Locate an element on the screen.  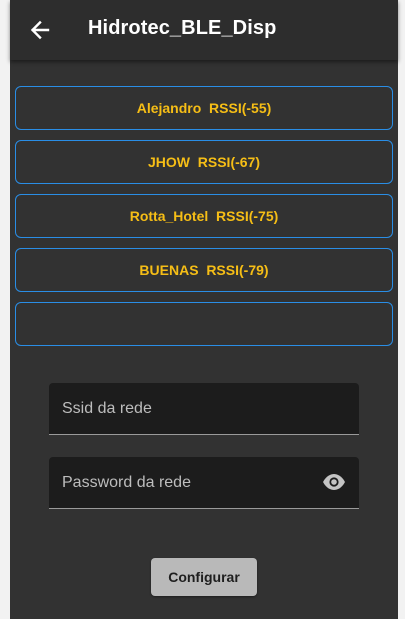
device-label: Alejandro RSSI(-55) is located at coordinates (204, 108).